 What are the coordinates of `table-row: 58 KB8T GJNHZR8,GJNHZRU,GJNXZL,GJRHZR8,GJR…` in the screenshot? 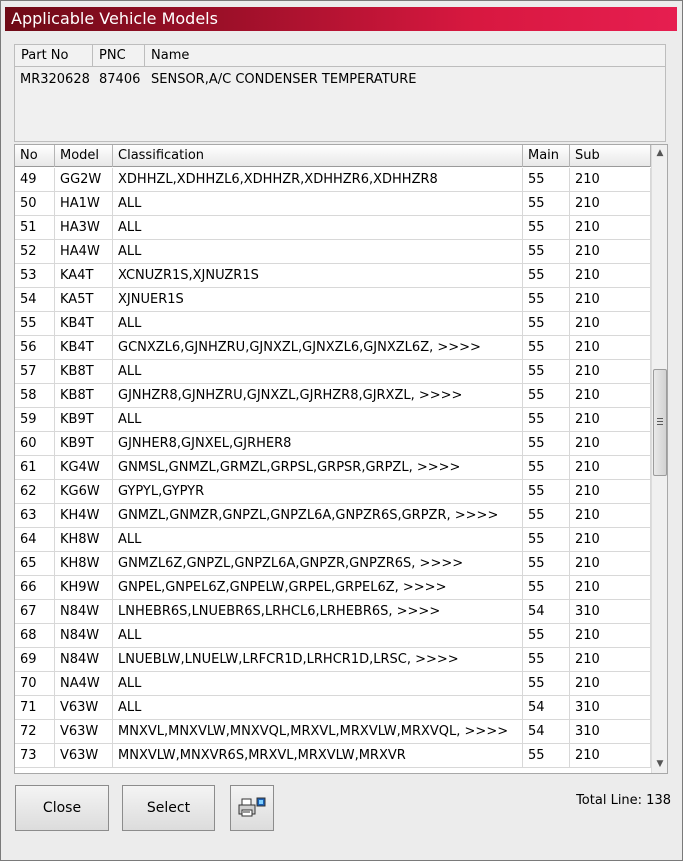 It's located at (333, 396).